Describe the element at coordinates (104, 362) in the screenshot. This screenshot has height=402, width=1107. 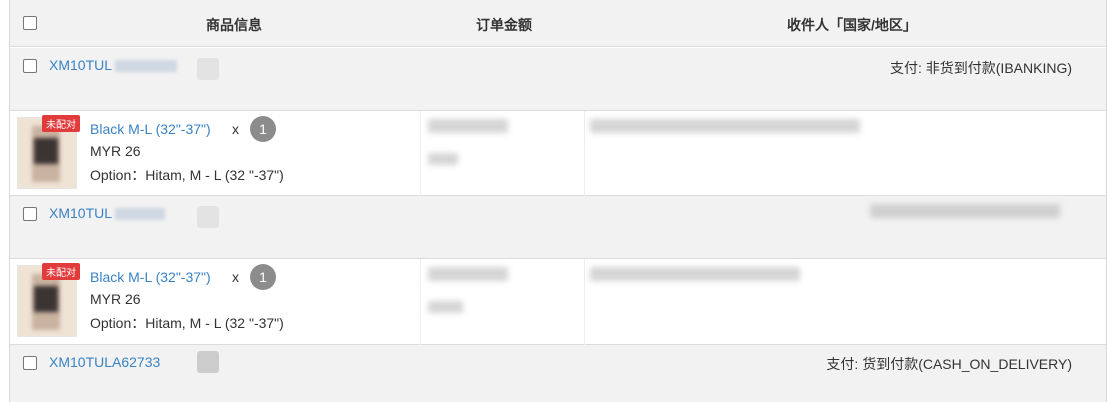
I see `order-number-link: XM10TULA62733` at that location.